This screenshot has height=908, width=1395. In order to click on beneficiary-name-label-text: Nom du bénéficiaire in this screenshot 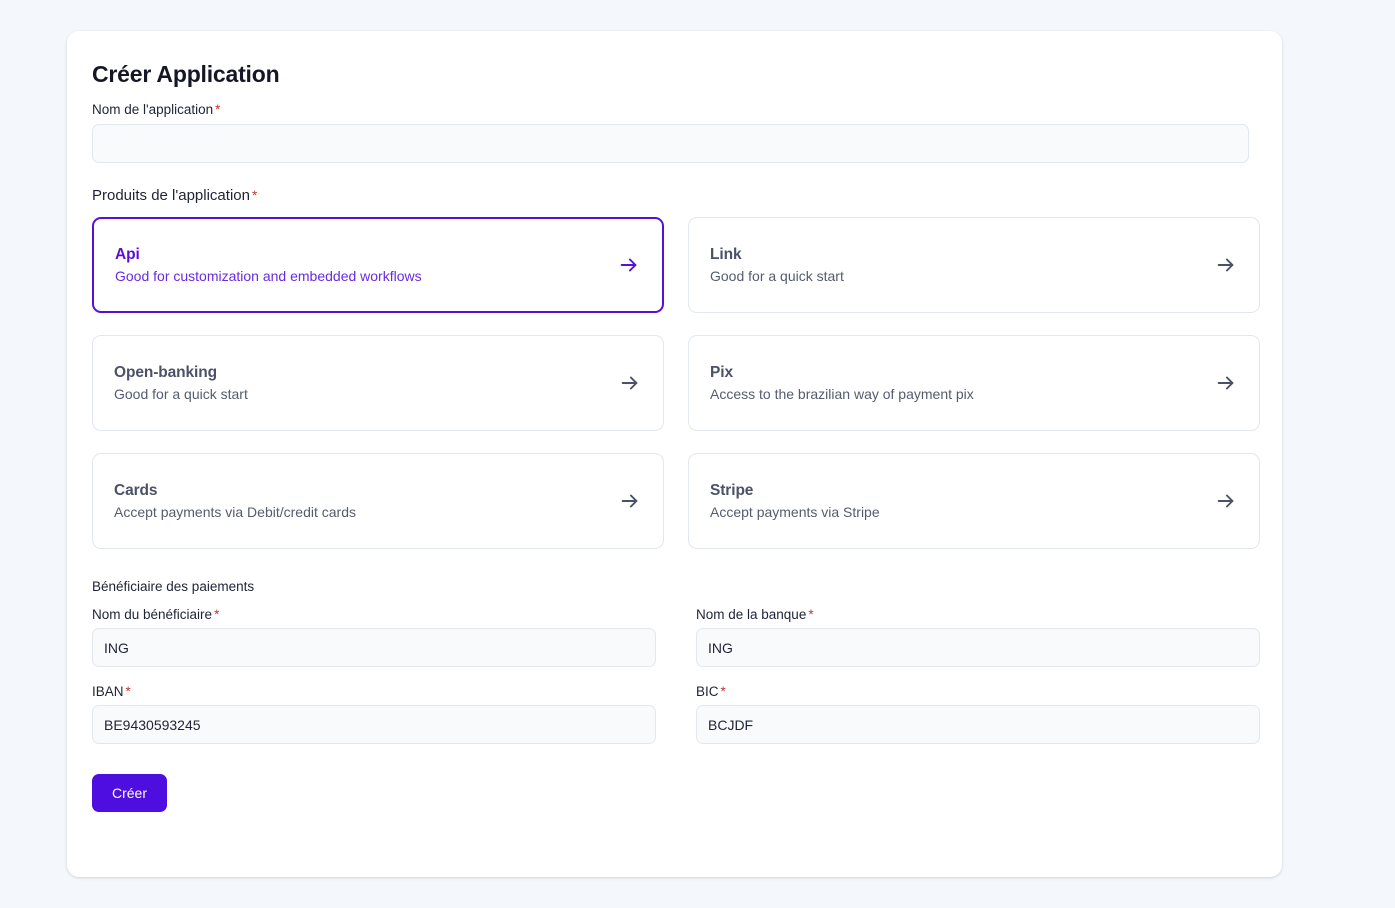, I will do `click(152, 614)`.